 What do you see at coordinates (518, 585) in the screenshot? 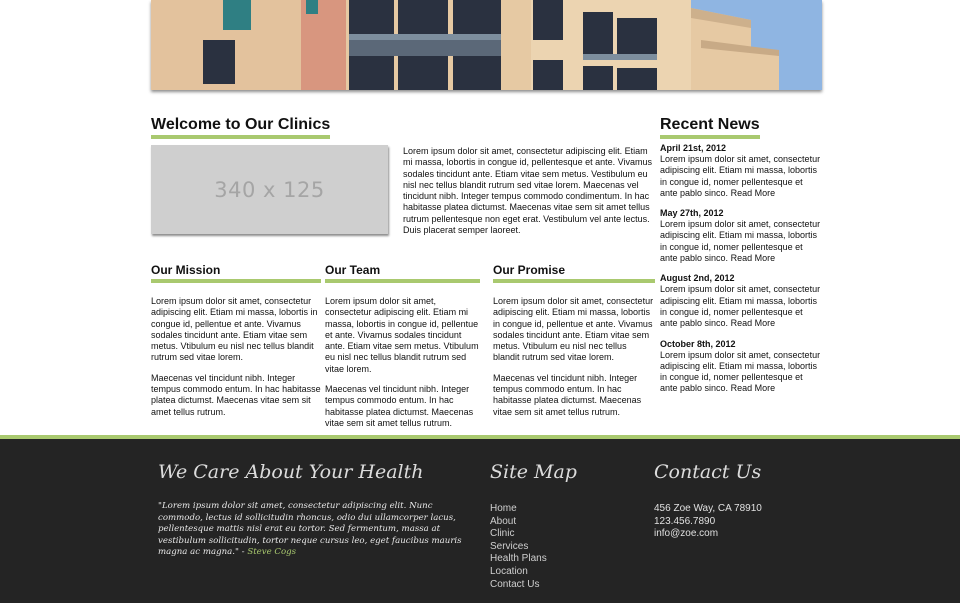
I see `sitemap-link-contact-us: Contact Us` at bounding box center [518, 585].